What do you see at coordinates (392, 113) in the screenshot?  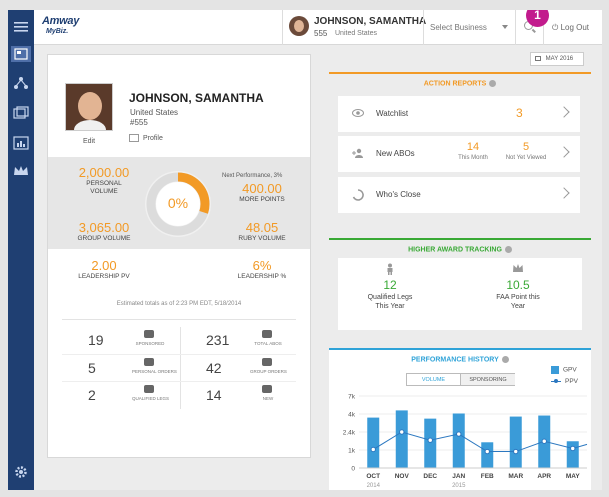 I see `watchlist-label: Watchlist` at bounding box center [392, 113].